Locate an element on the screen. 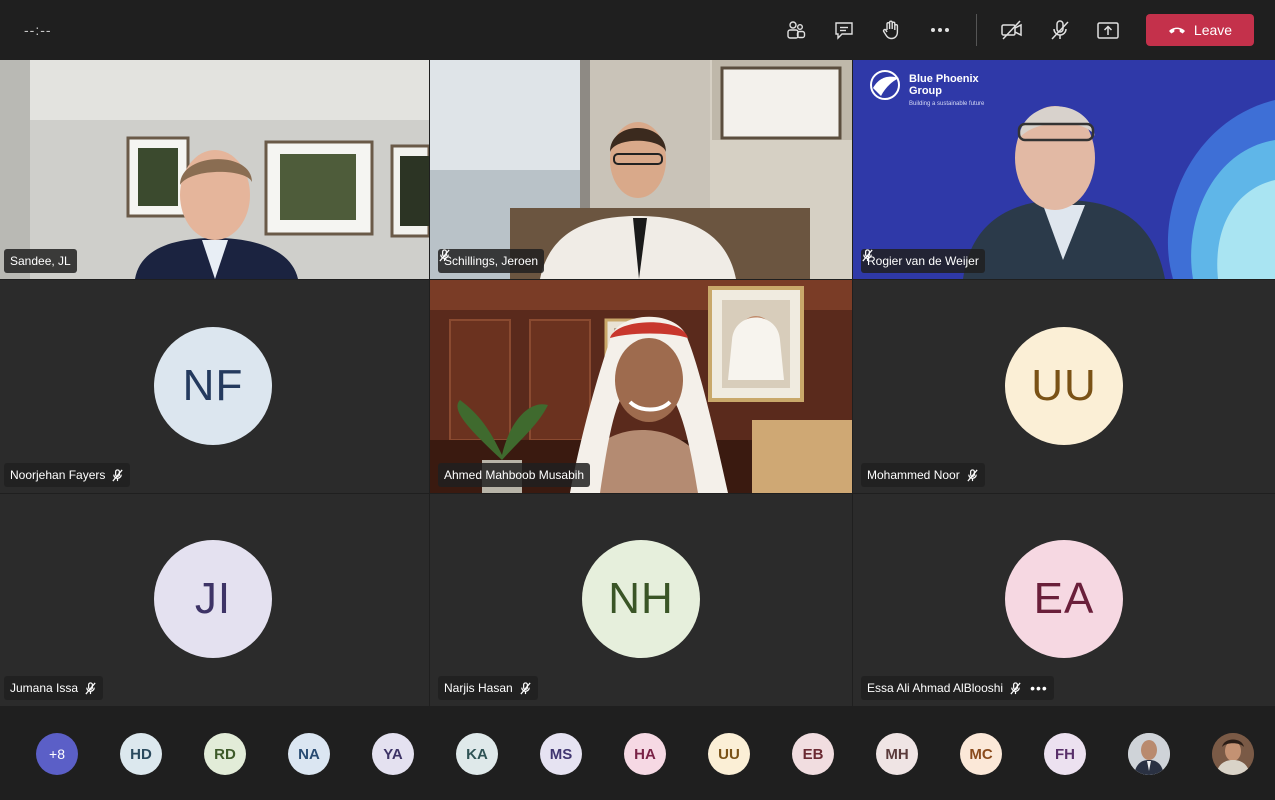 The width and height of the screenshot is (1275, 800). avatar-initials: NF is located at coordinates (213, 385).